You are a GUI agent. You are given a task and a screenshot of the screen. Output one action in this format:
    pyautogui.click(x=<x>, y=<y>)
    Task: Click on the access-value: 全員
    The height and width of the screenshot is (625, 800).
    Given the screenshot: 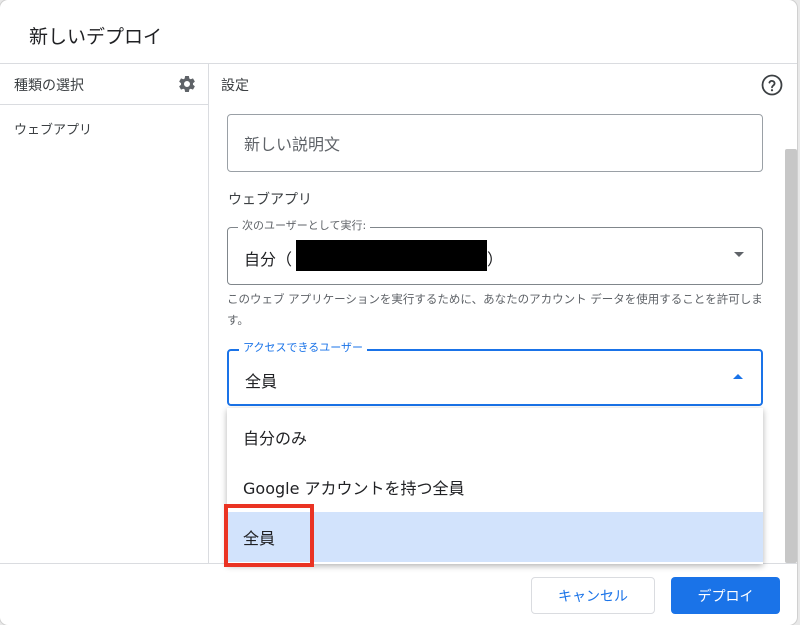 What is the action you would take?
    pyautogui.click(x=261, y=381)
    